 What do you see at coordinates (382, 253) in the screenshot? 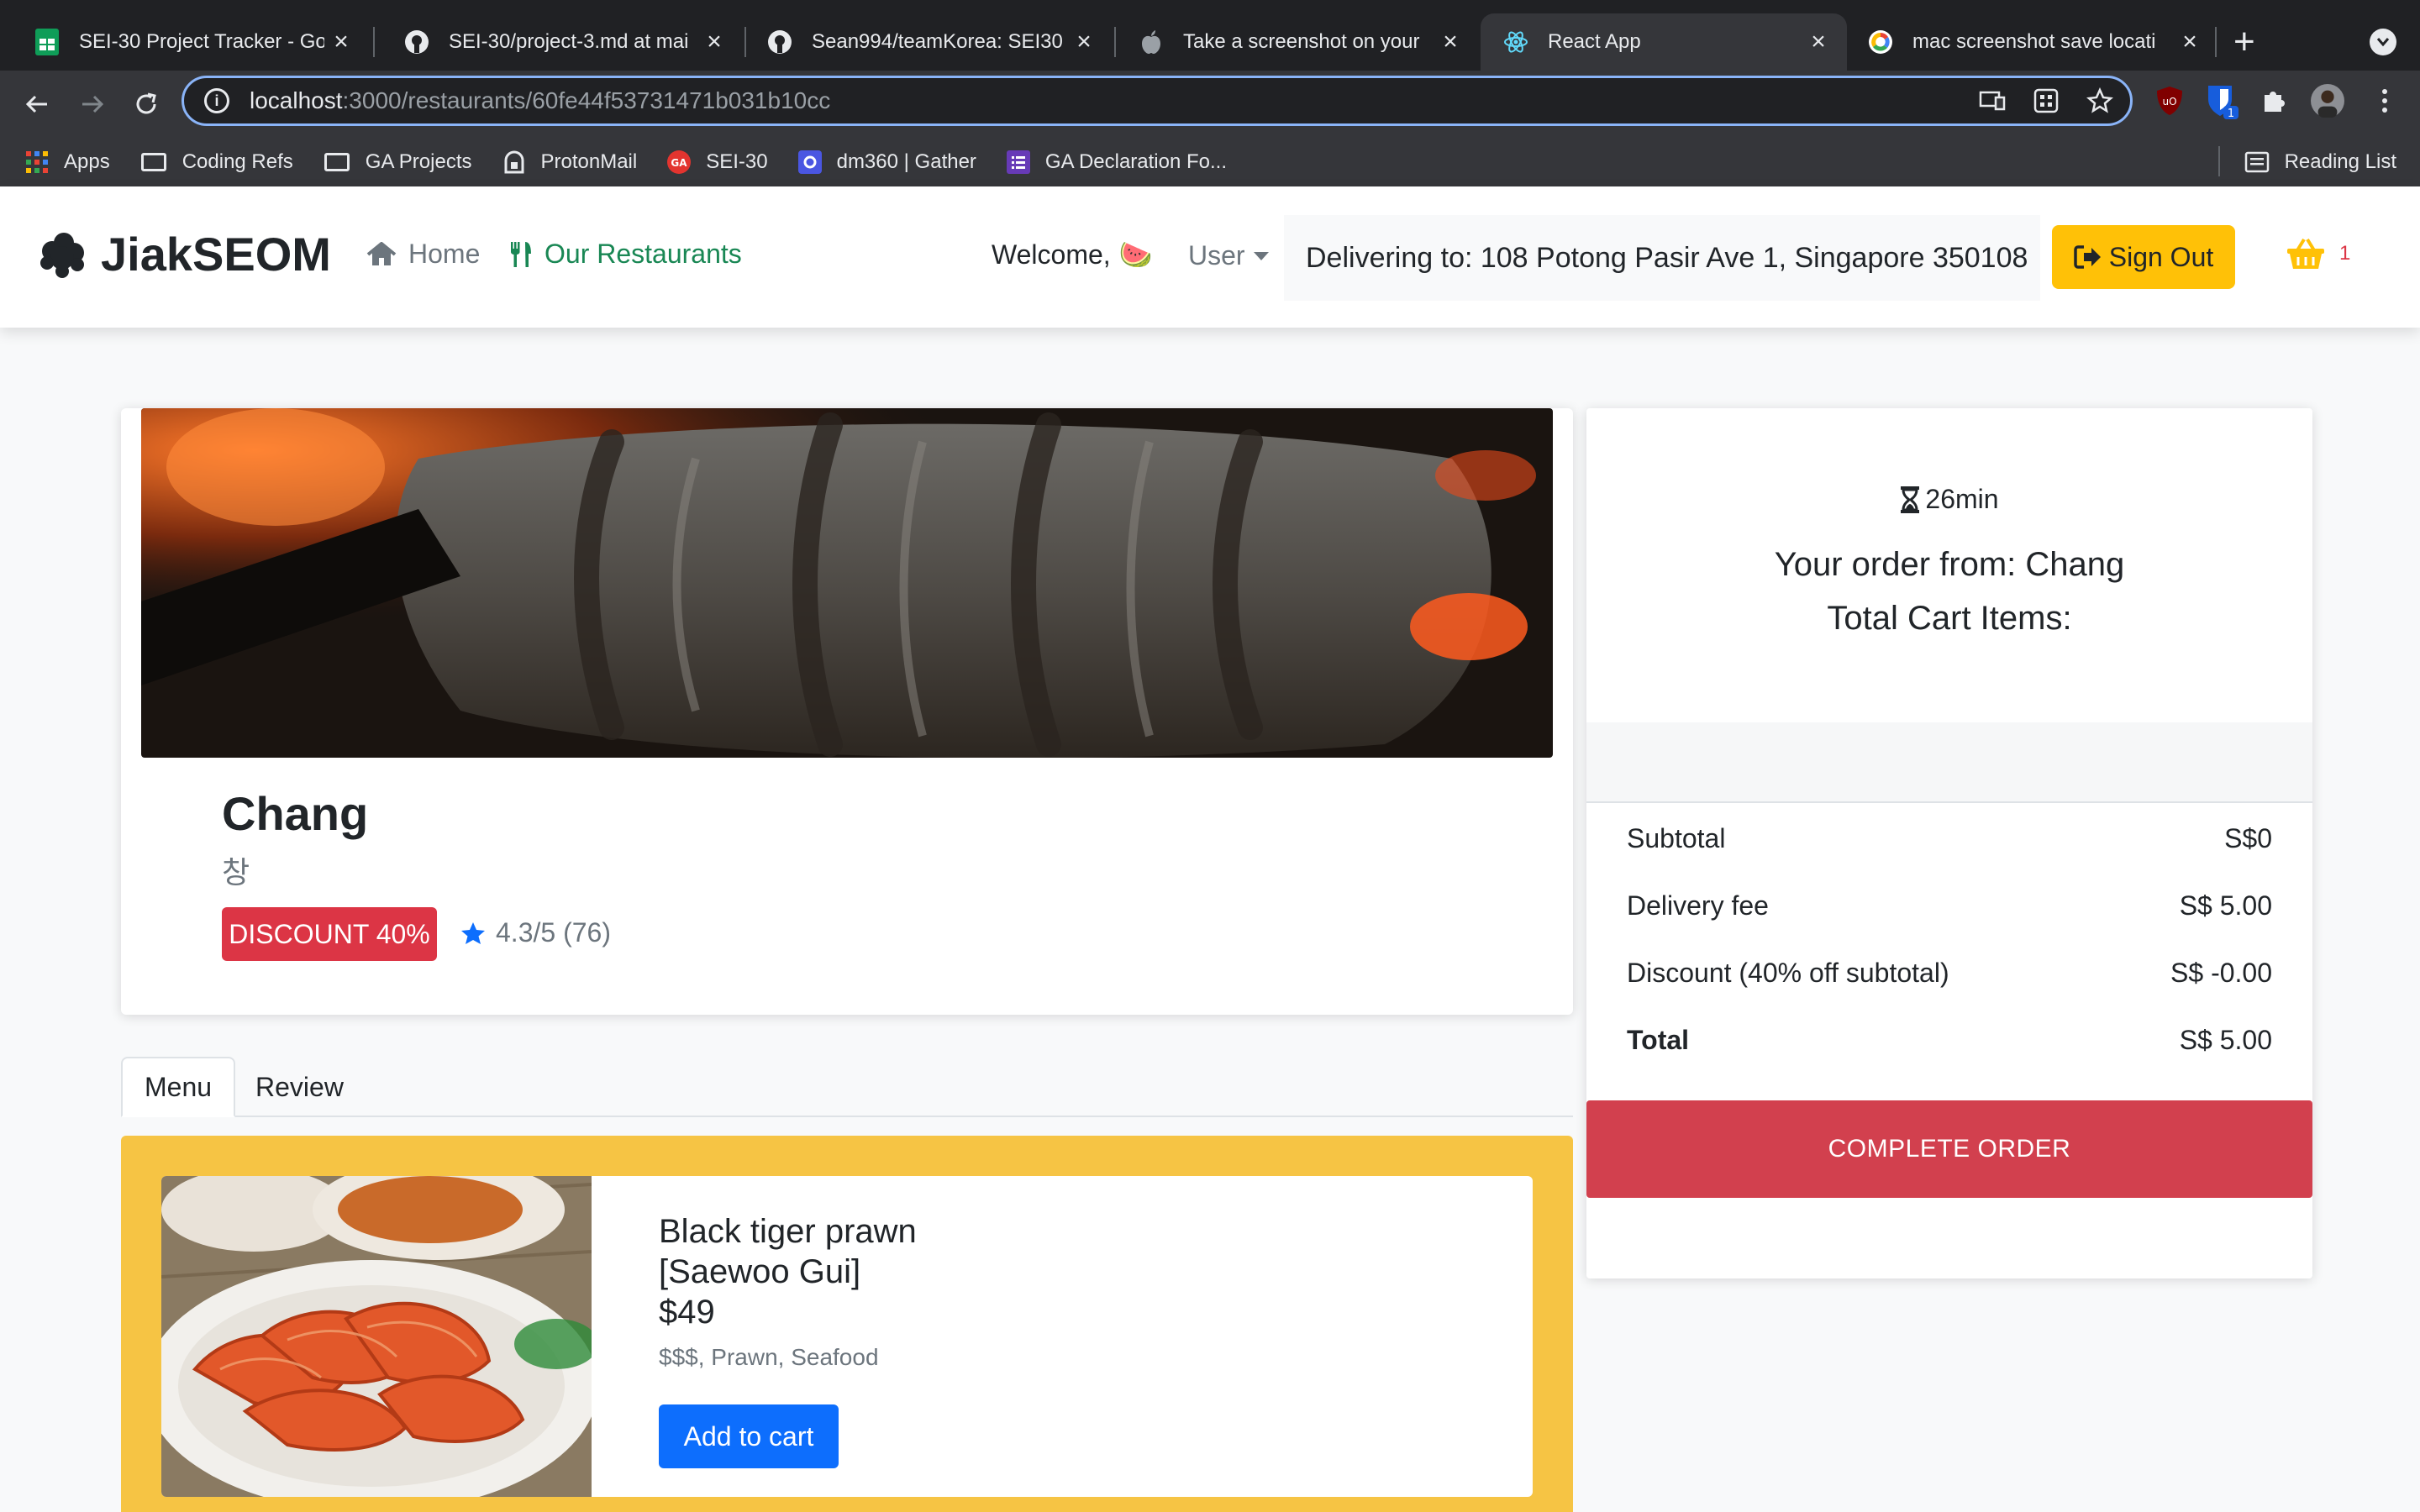
I see `home-icon` at bounding box center [382, 253].